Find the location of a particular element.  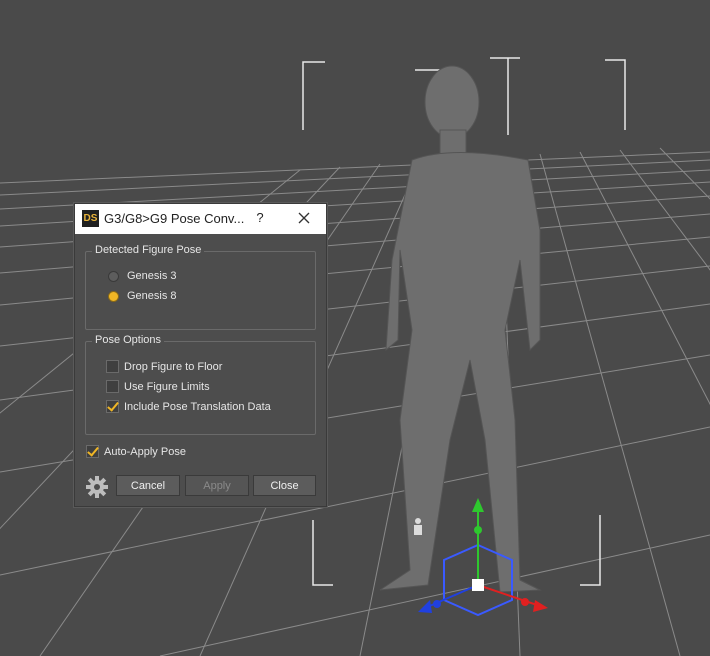

cancel-button: Cancel is located at coordinates (148, 485).